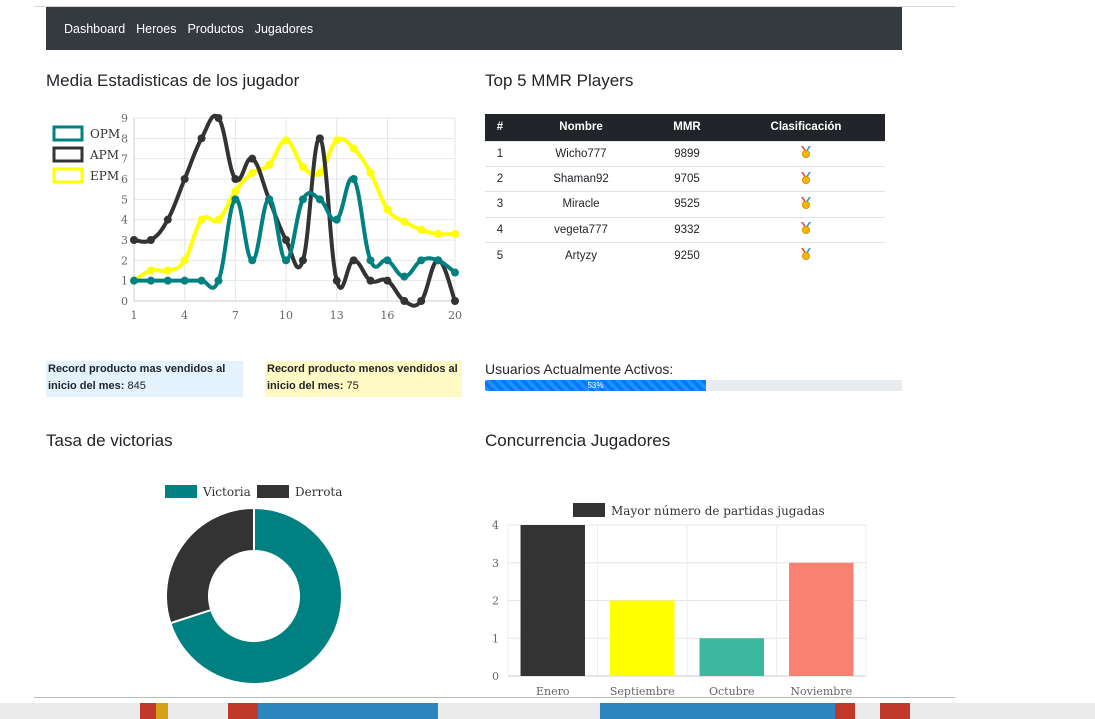 The image size is (1095, 719). What do you see at coordinates (337, 315) in the screenshot?
I see `x-tick-label: 13` at bounding box center [337, 315].